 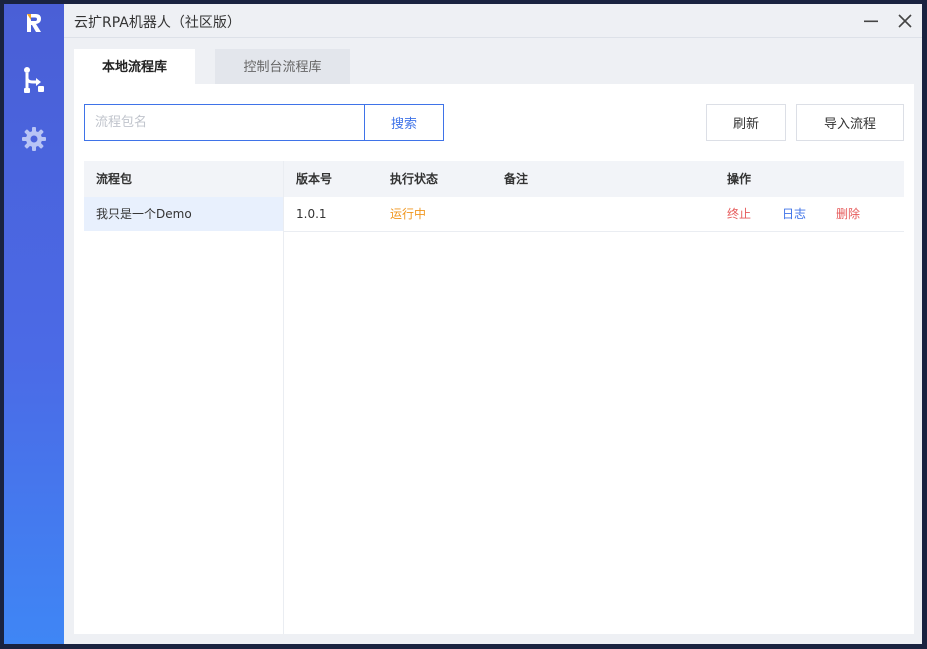 I want to click on log-link: 日志, so click(x=794, y=214).